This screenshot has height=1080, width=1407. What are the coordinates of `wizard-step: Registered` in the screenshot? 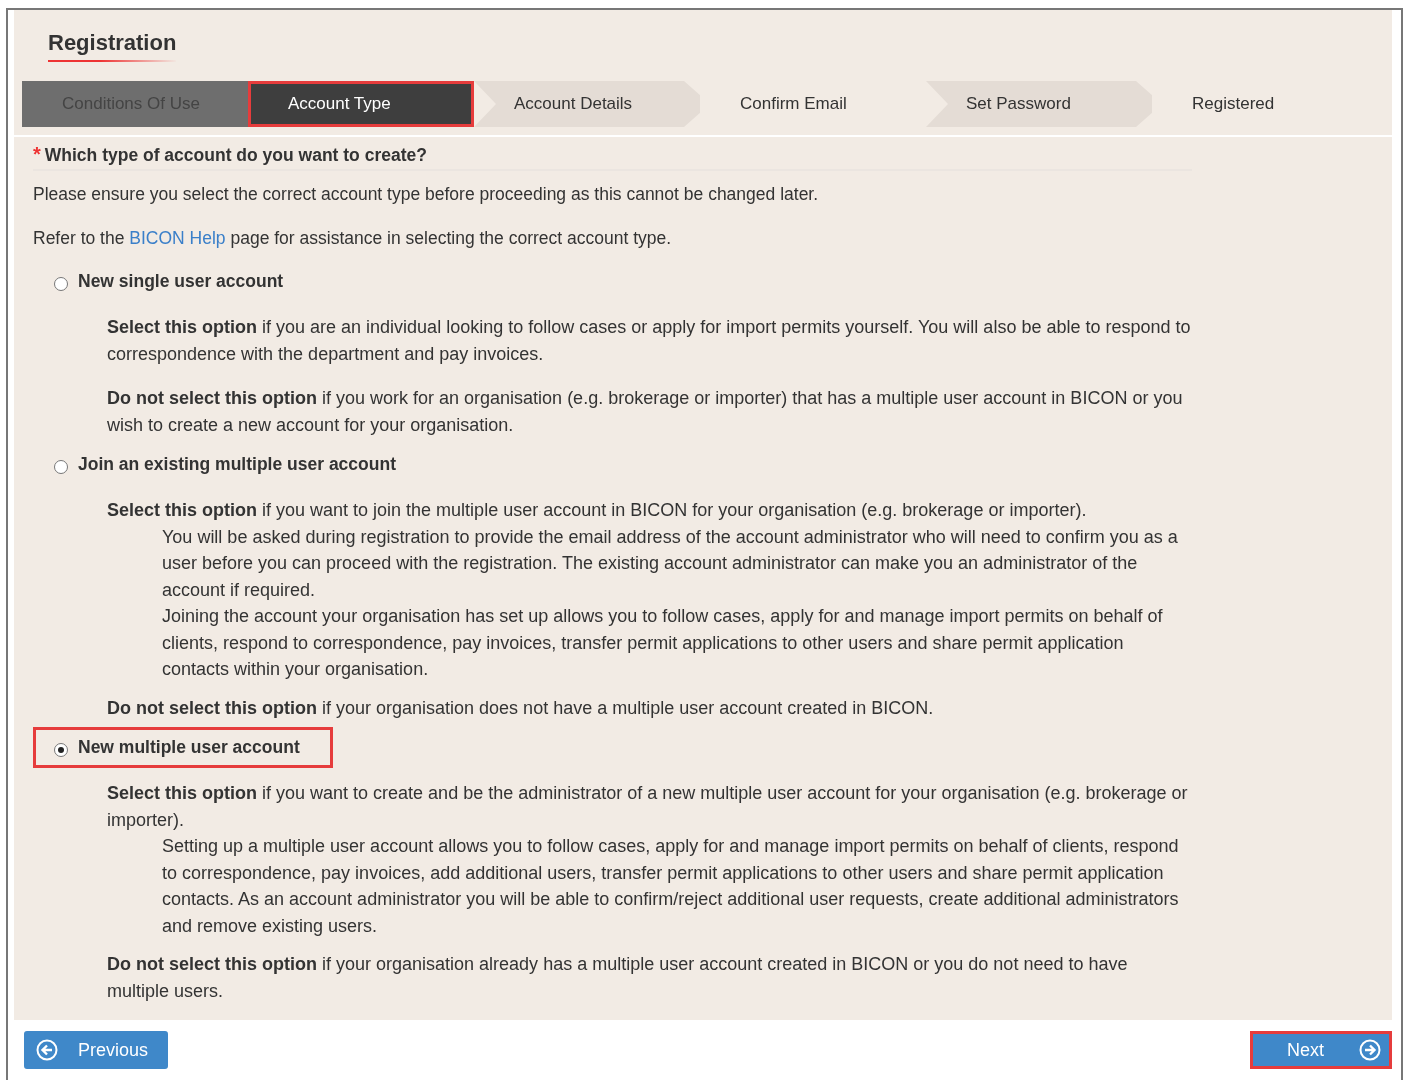 It's located at (1265, 104).